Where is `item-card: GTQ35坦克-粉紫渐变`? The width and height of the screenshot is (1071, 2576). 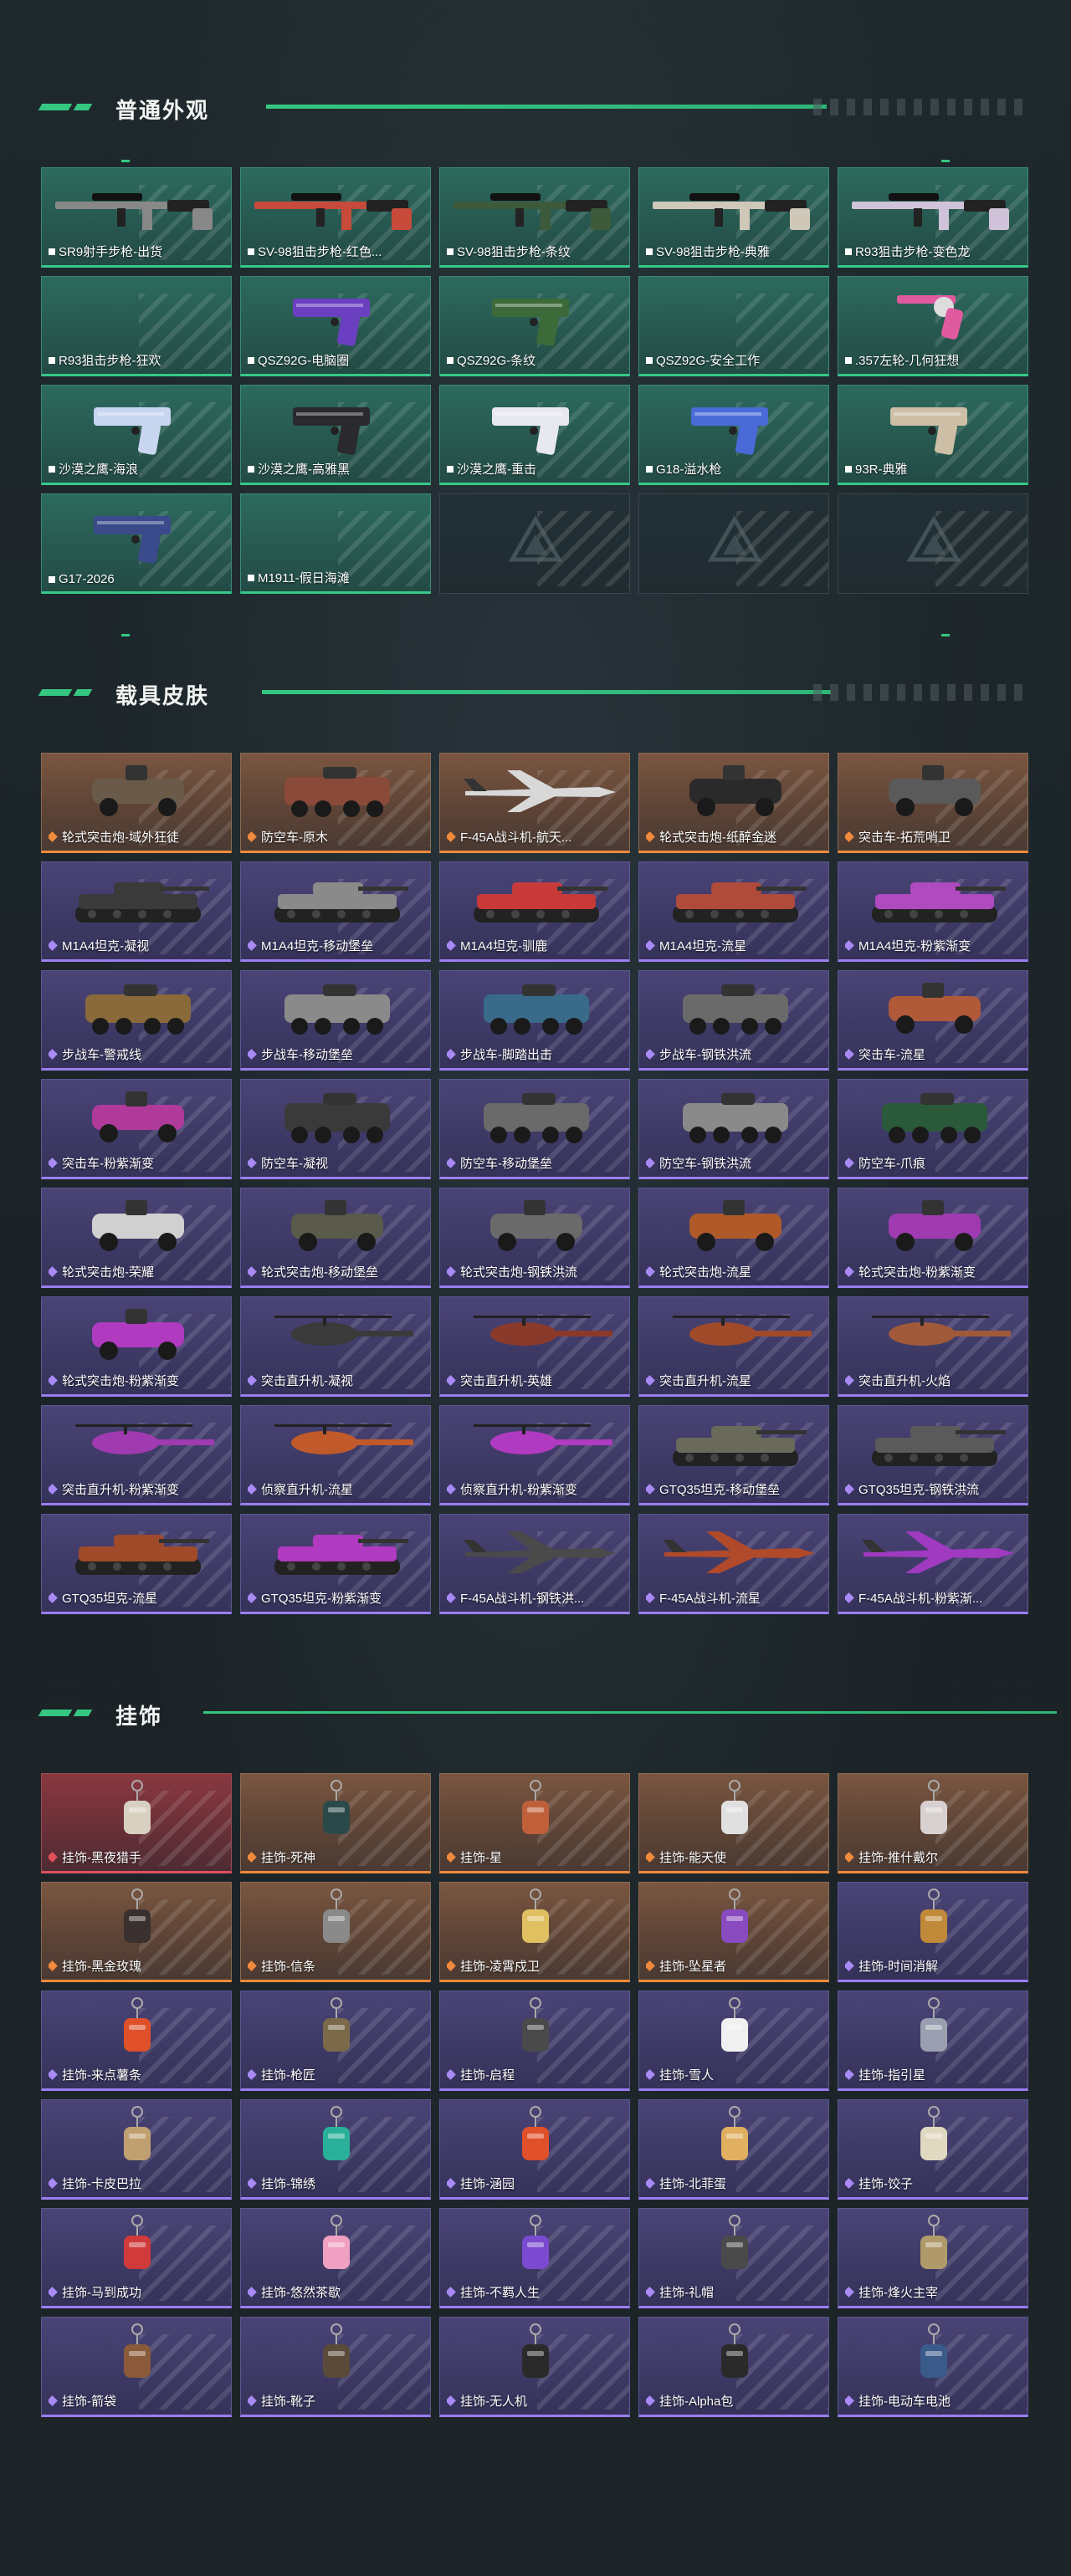
item-card: GTQ35坦克-粉紫渐变 is located at coordinates (335, 1564).